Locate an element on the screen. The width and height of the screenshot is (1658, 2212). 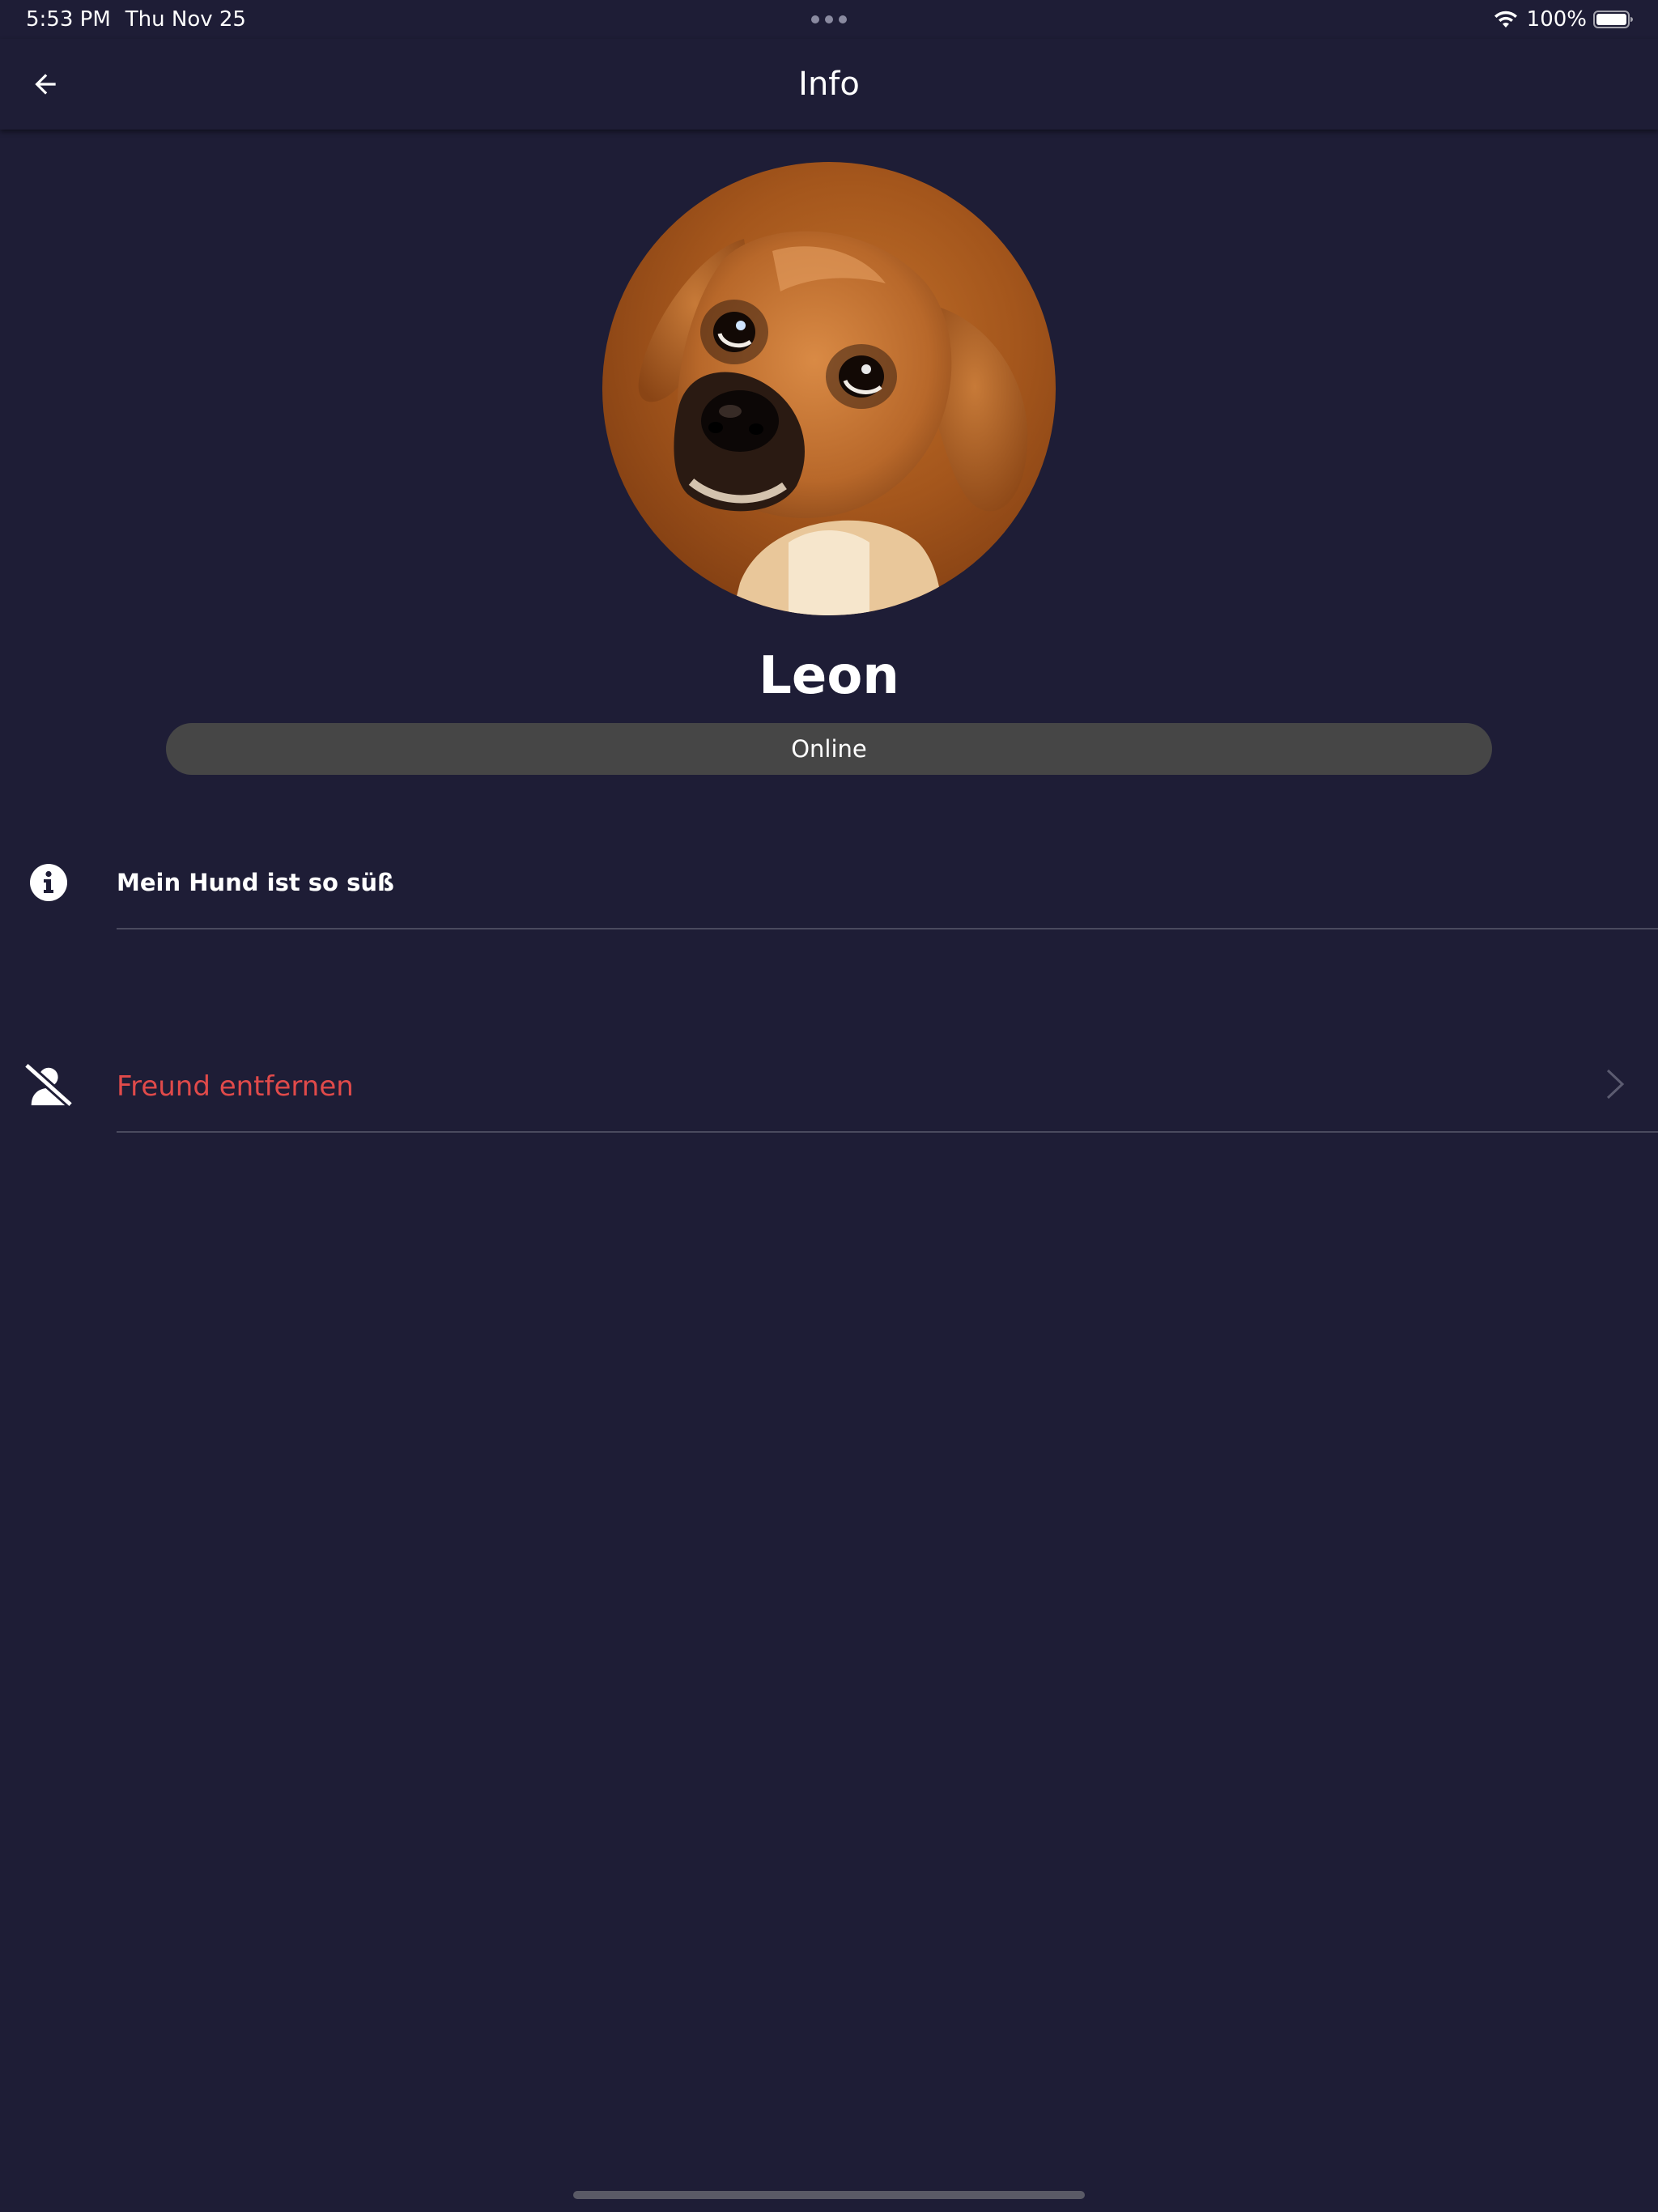
status-badge: Online is located at coordinates (829, 749).